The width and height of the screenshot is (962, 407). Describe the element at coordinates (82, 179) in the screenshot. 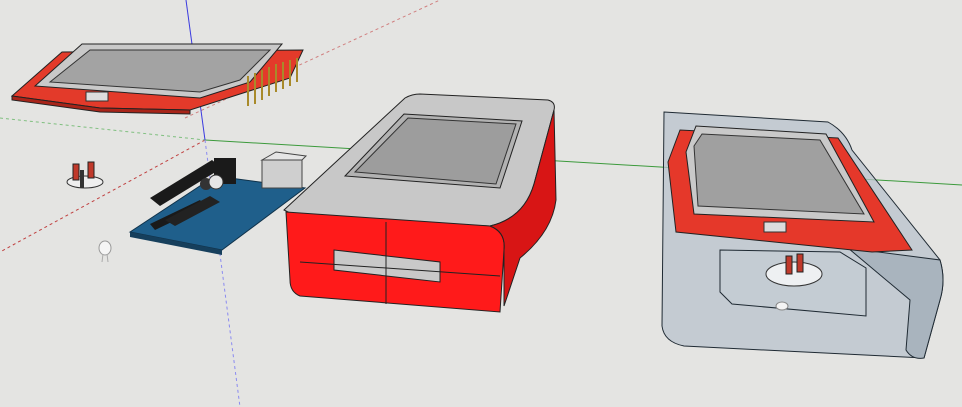

I see `button-stem` at that location.